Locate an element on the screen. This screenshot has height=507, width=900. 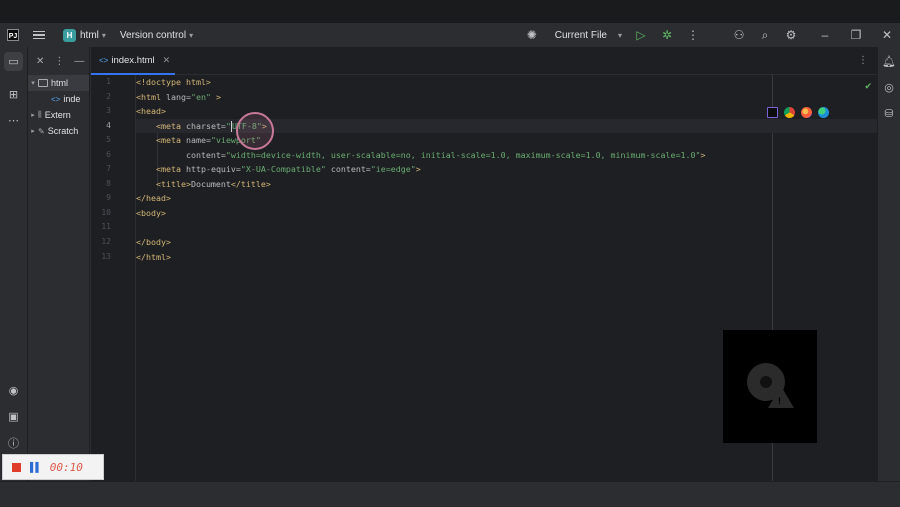
hide-panel-icon: — is located at coordinates (79, 61).